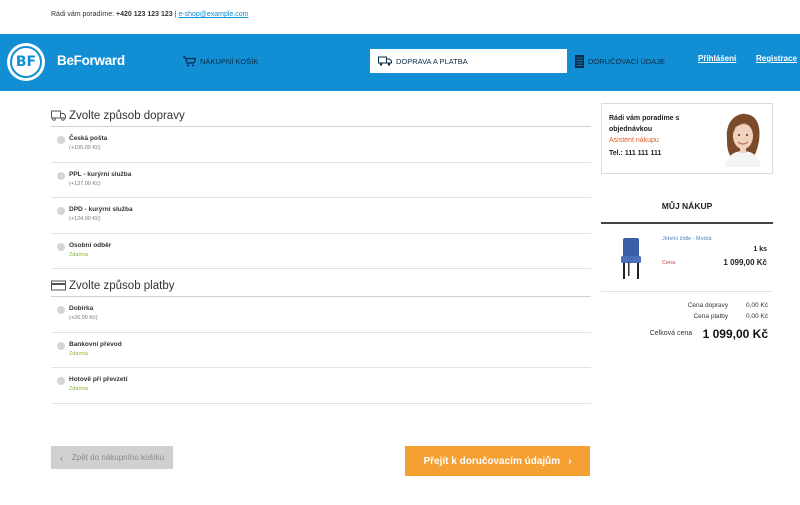  I want to click on payment-option-cash: Hotově při převzetí Zdarma, so click(321, 386).